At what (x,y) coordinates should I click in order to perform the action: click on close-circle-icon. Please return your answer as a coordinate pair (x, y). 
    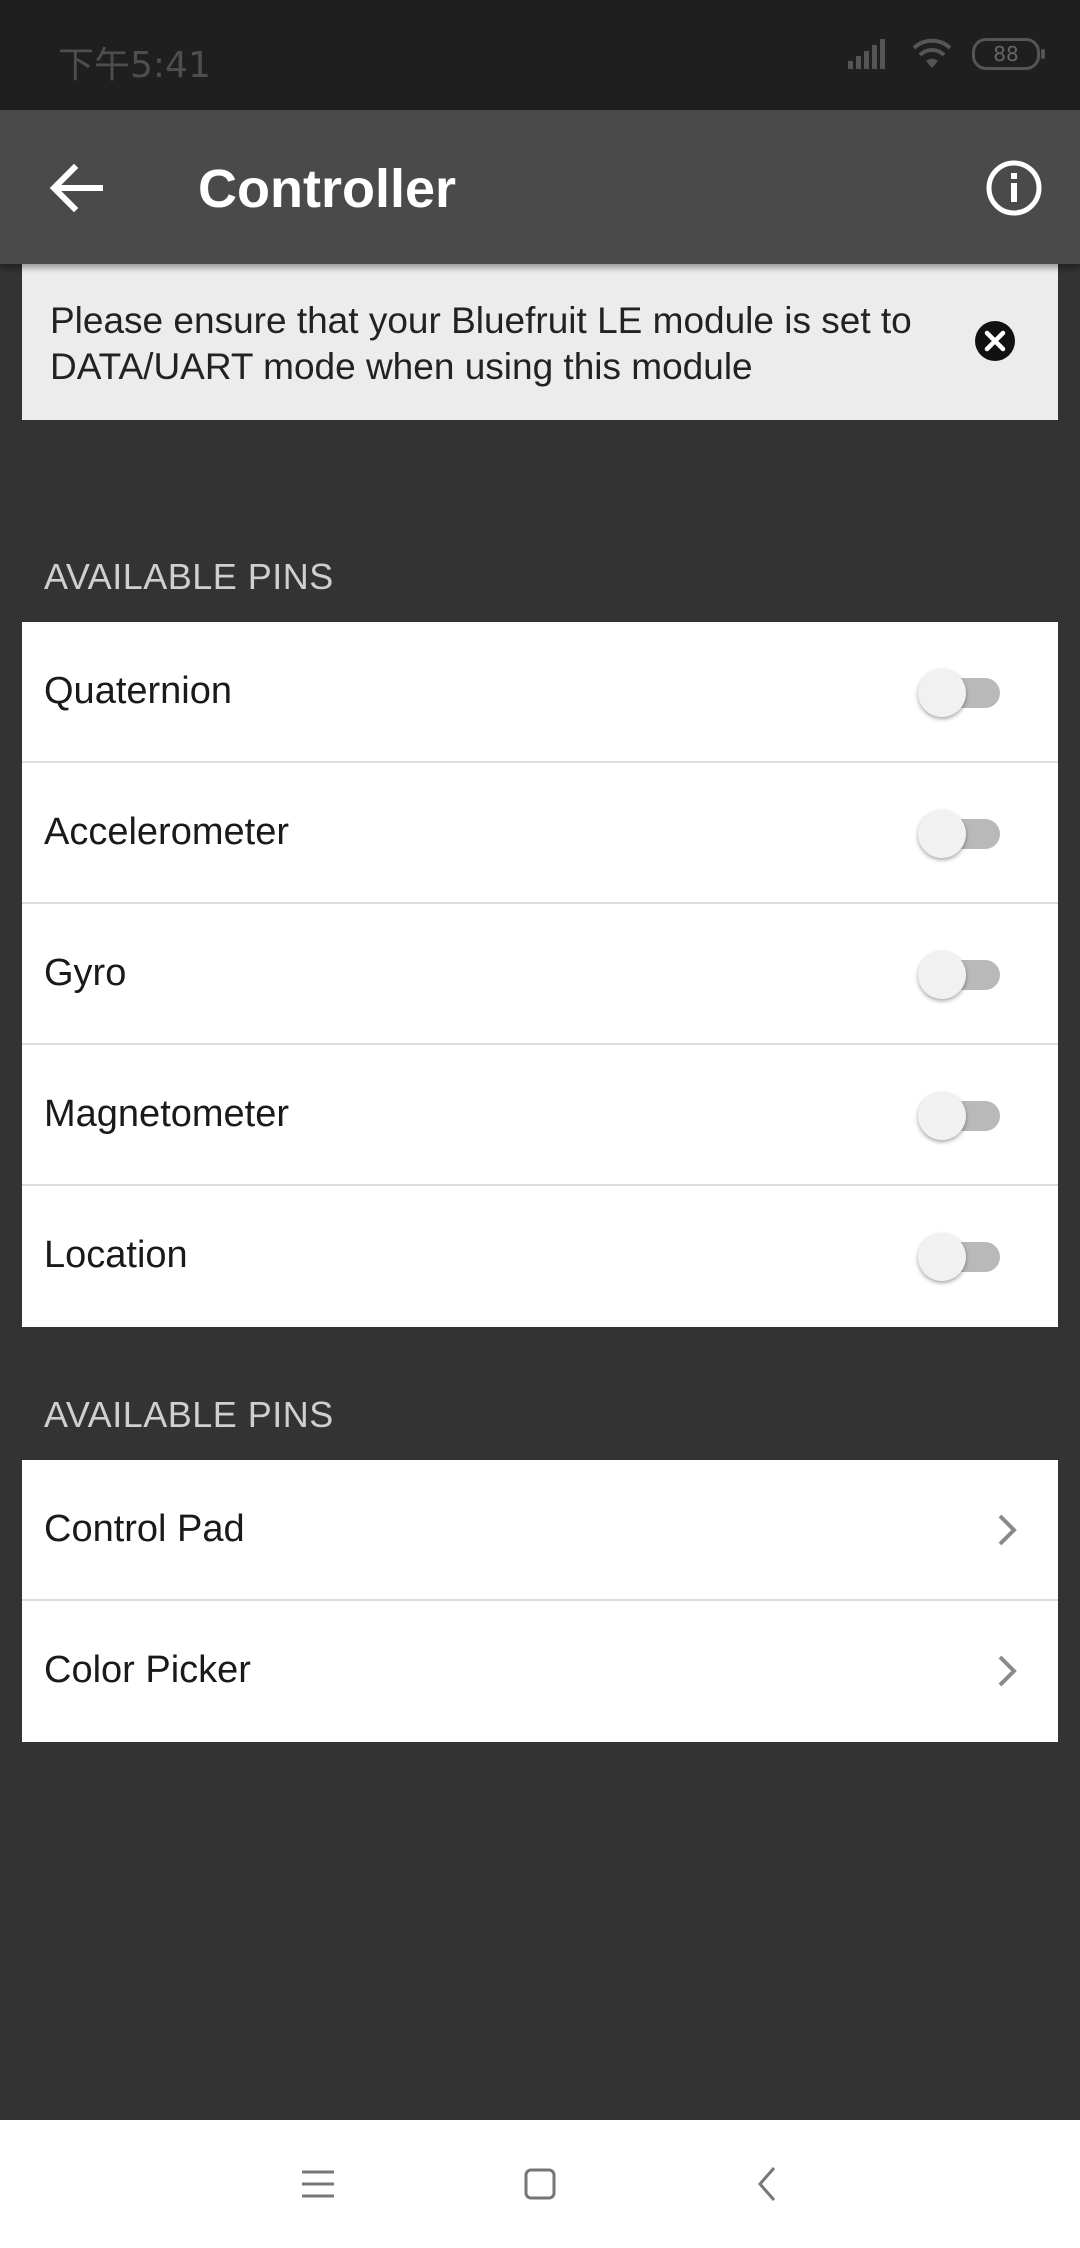
    Looking at the image, I should click on (995, 341).